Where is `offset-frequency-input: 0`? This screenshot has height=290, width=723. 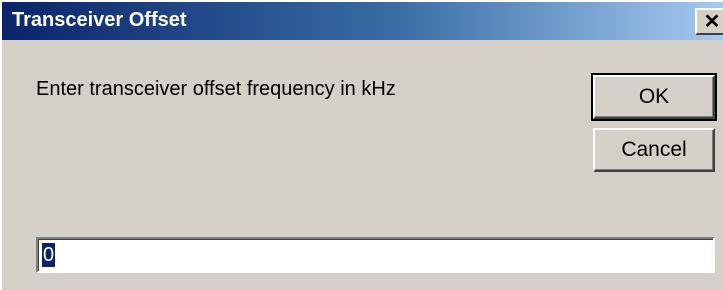 offset-frequency-input: 0 is located at coordinates (375, 255).